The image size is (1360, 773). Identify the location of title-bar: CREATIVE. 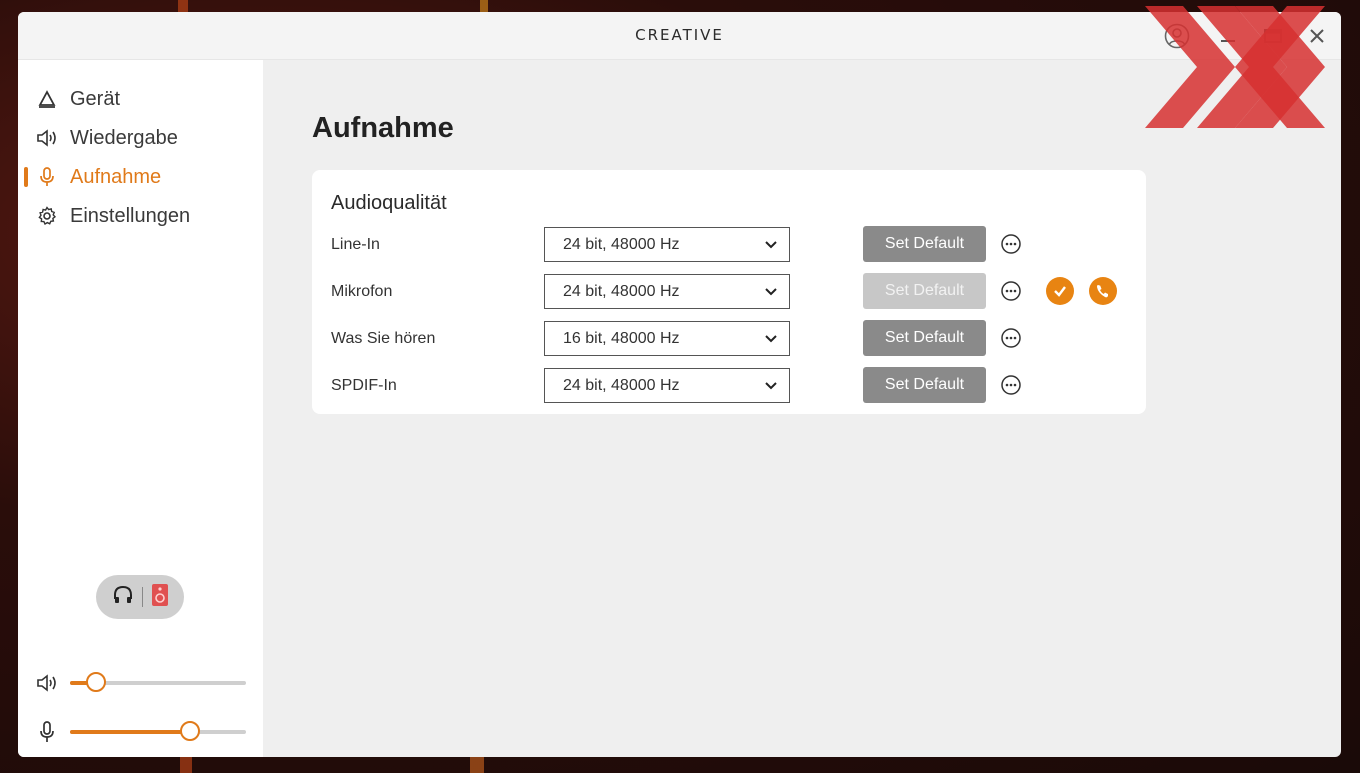
(679, 36).